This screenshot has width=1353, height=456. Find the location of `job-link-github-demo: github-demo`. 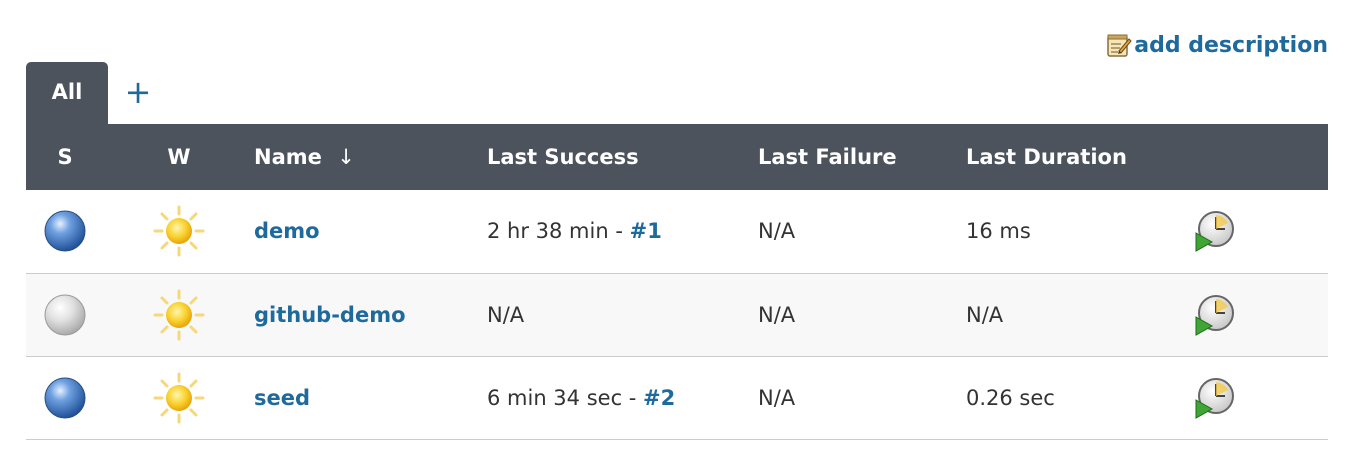

job-link-github-demo: github-demo is located at coordinates (330, 315).